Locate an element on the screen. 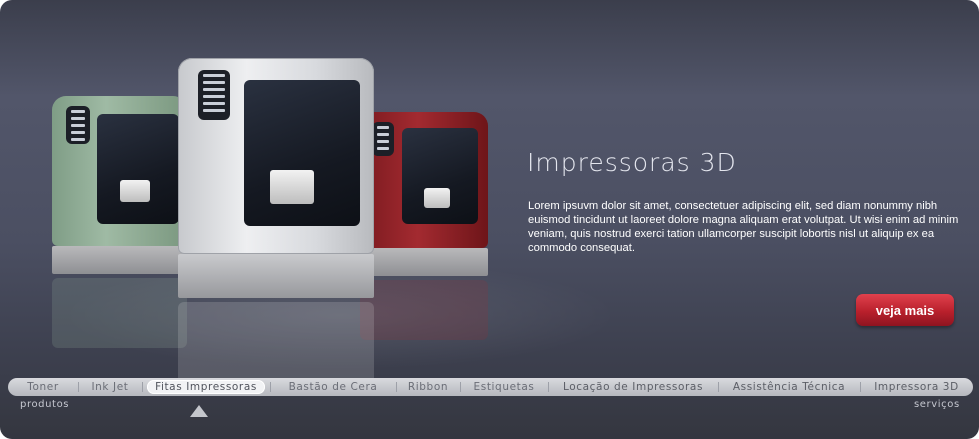 The width and height of the screenshot is (979, 439). nav-item-impressora-3d: Impressora 3D is located at coordinates (916, 387).